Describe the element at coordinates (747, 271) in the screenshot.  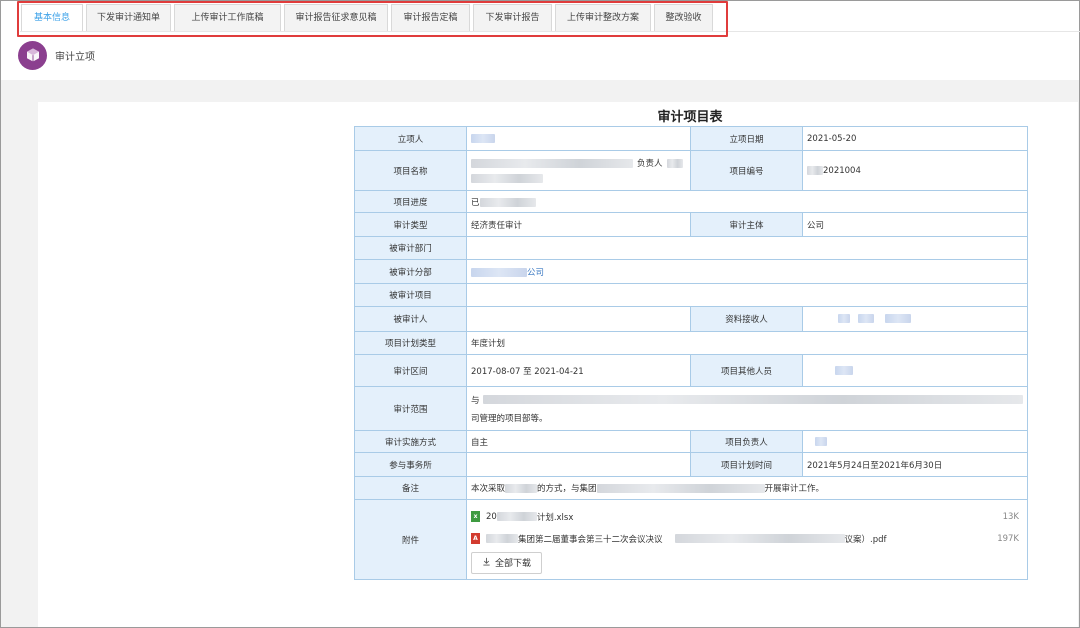
I see `value-audited-branch: 公司` at that location.